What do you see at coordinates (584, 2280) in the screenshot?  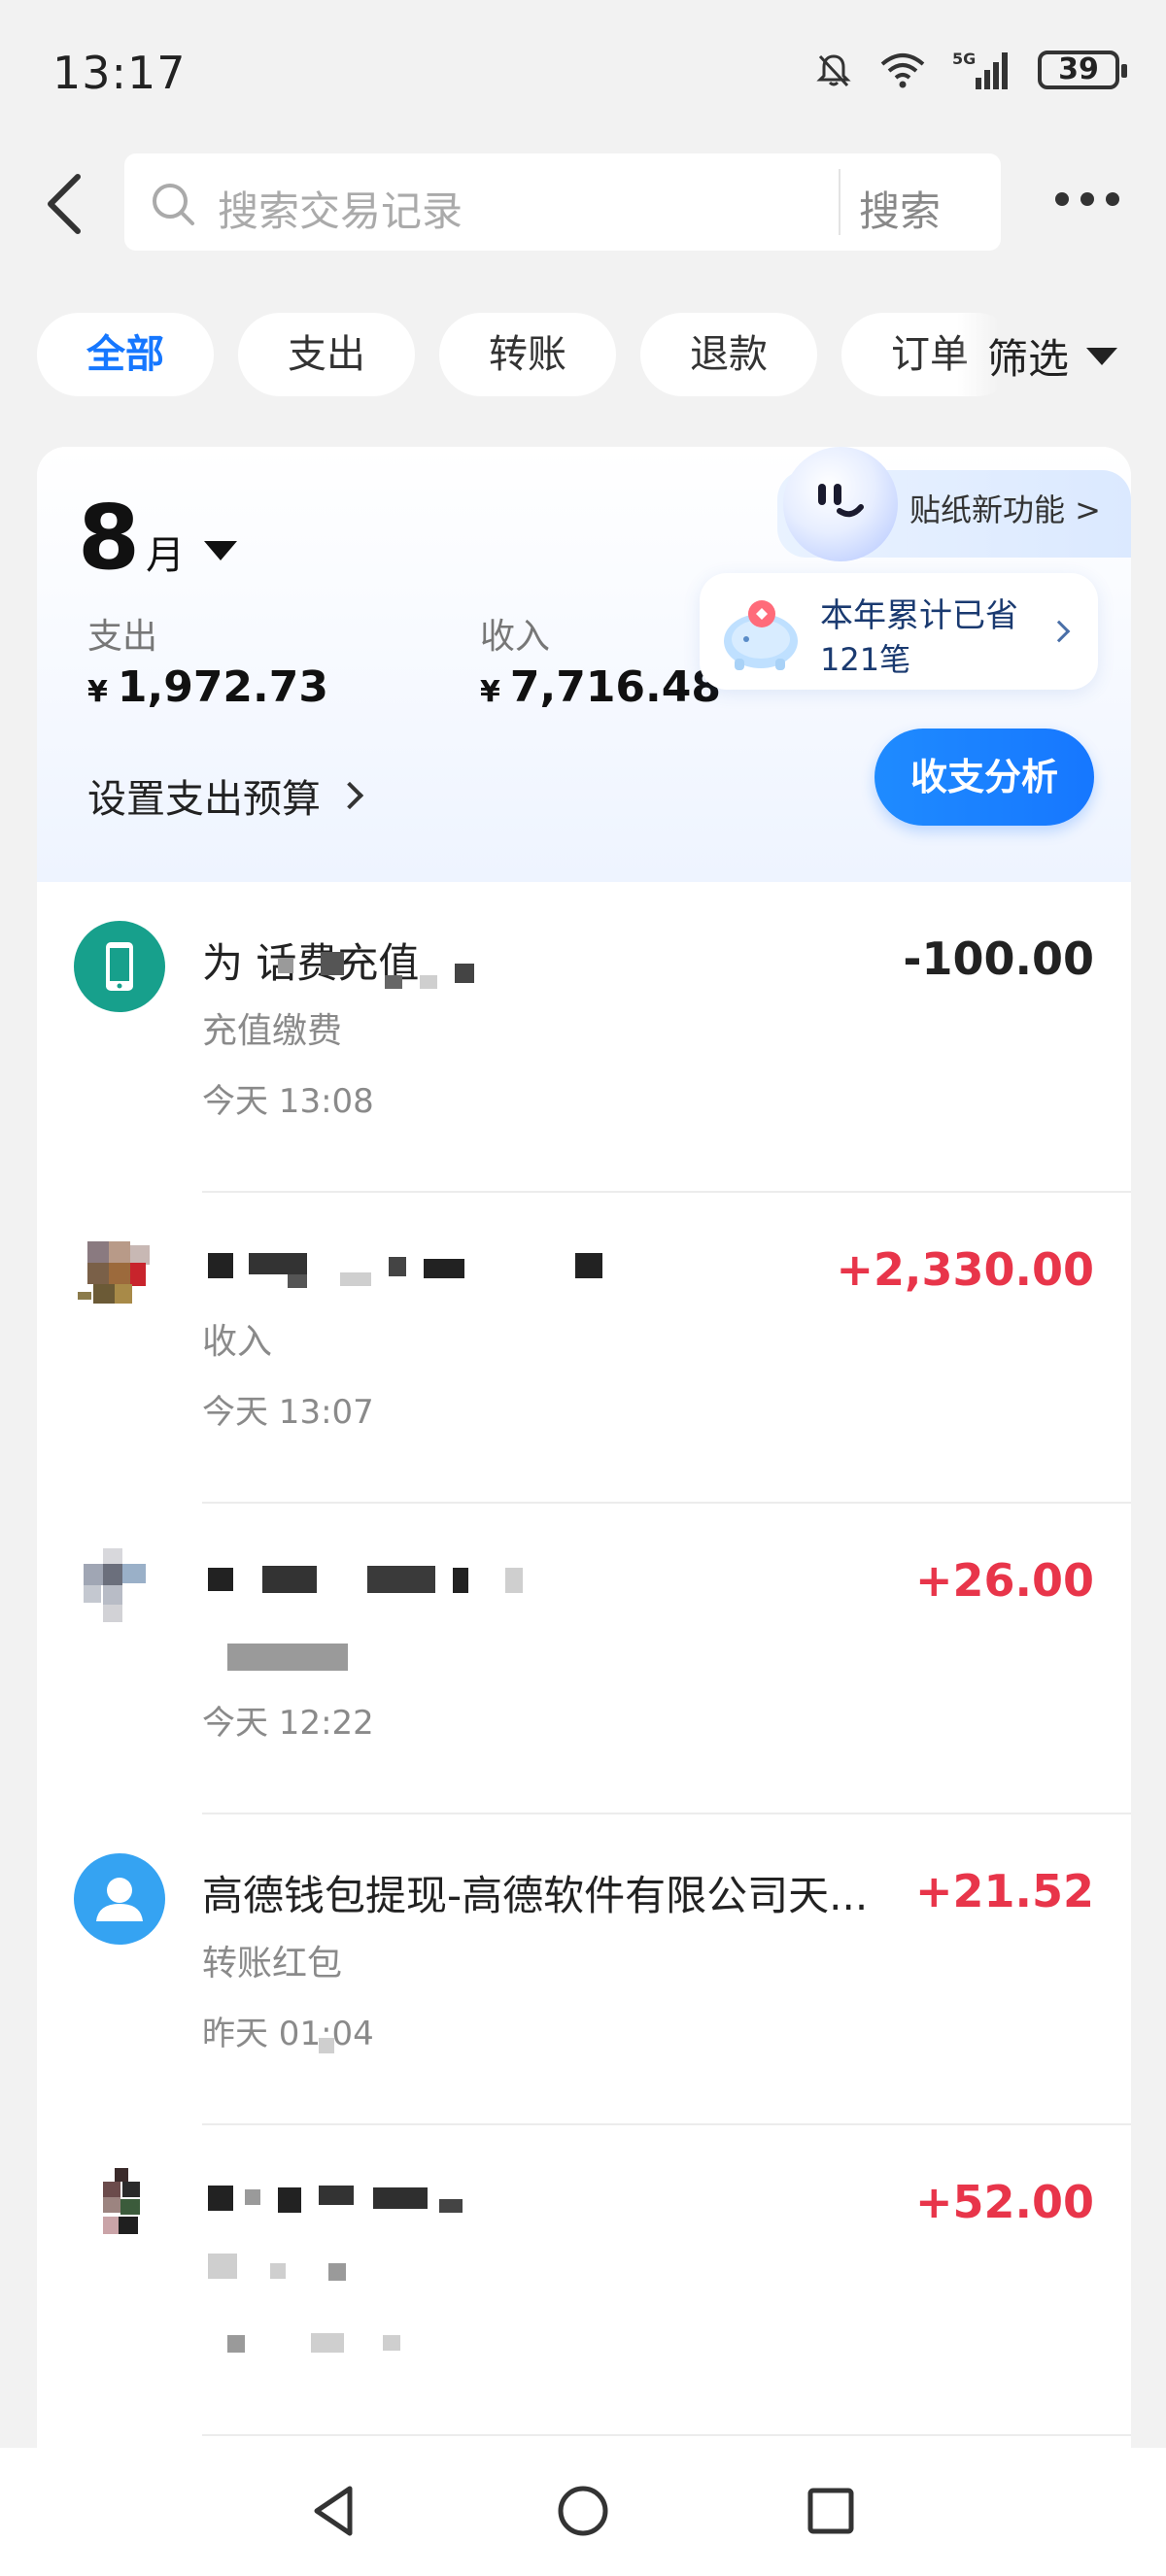 I see `transaction-row: +52.00` at bounding box center [584, 2280].